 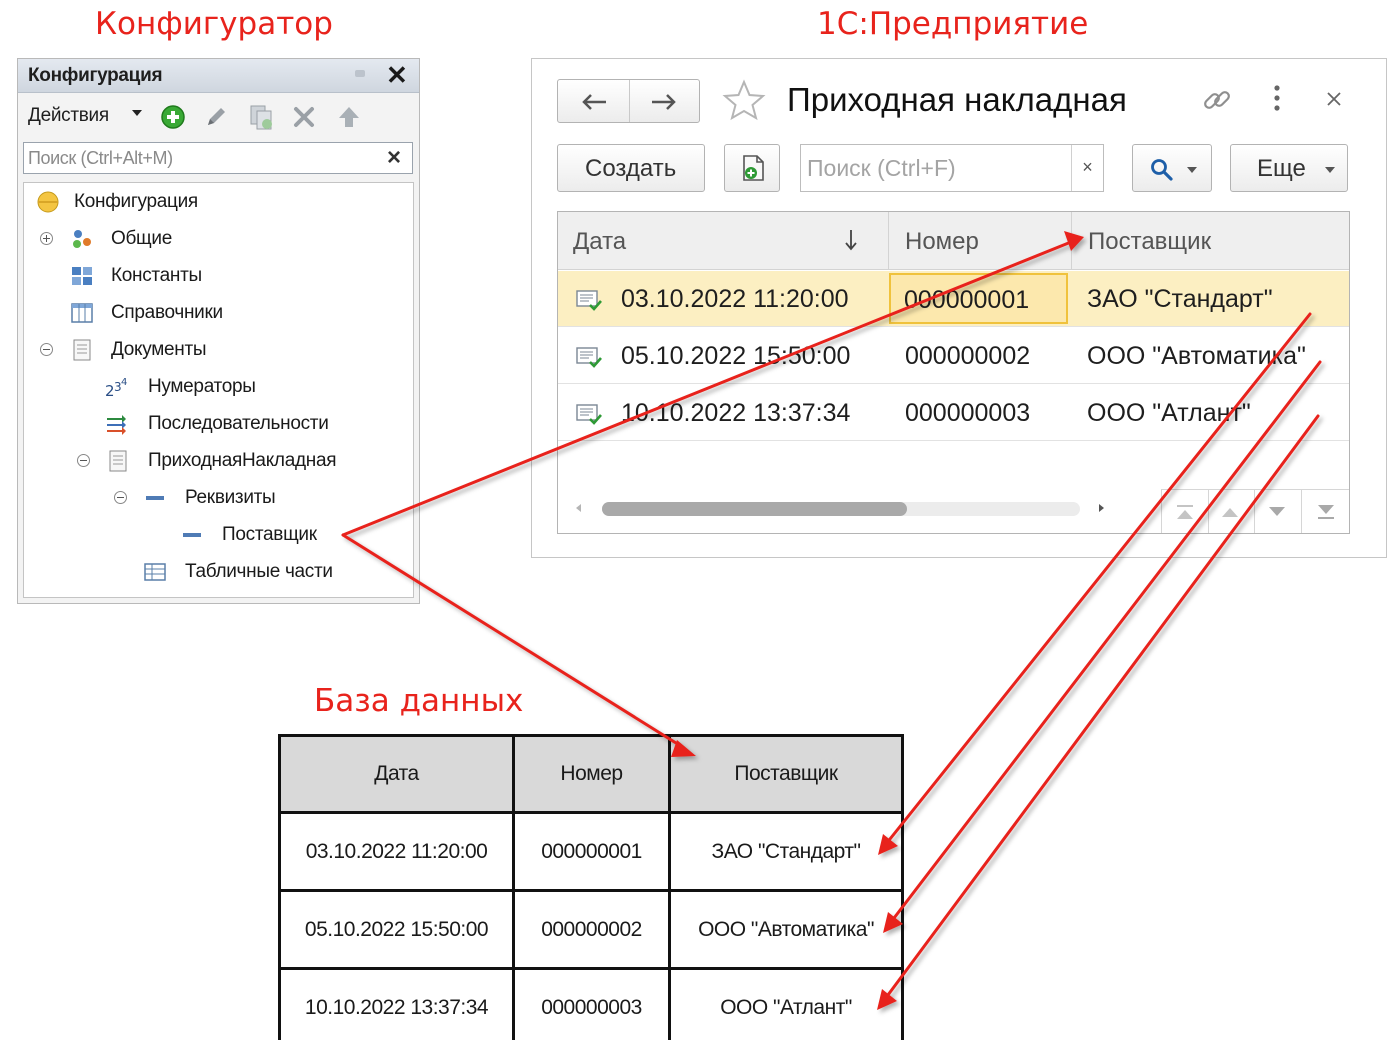 I want to click on link-icon, so click(x=1217, y=100).